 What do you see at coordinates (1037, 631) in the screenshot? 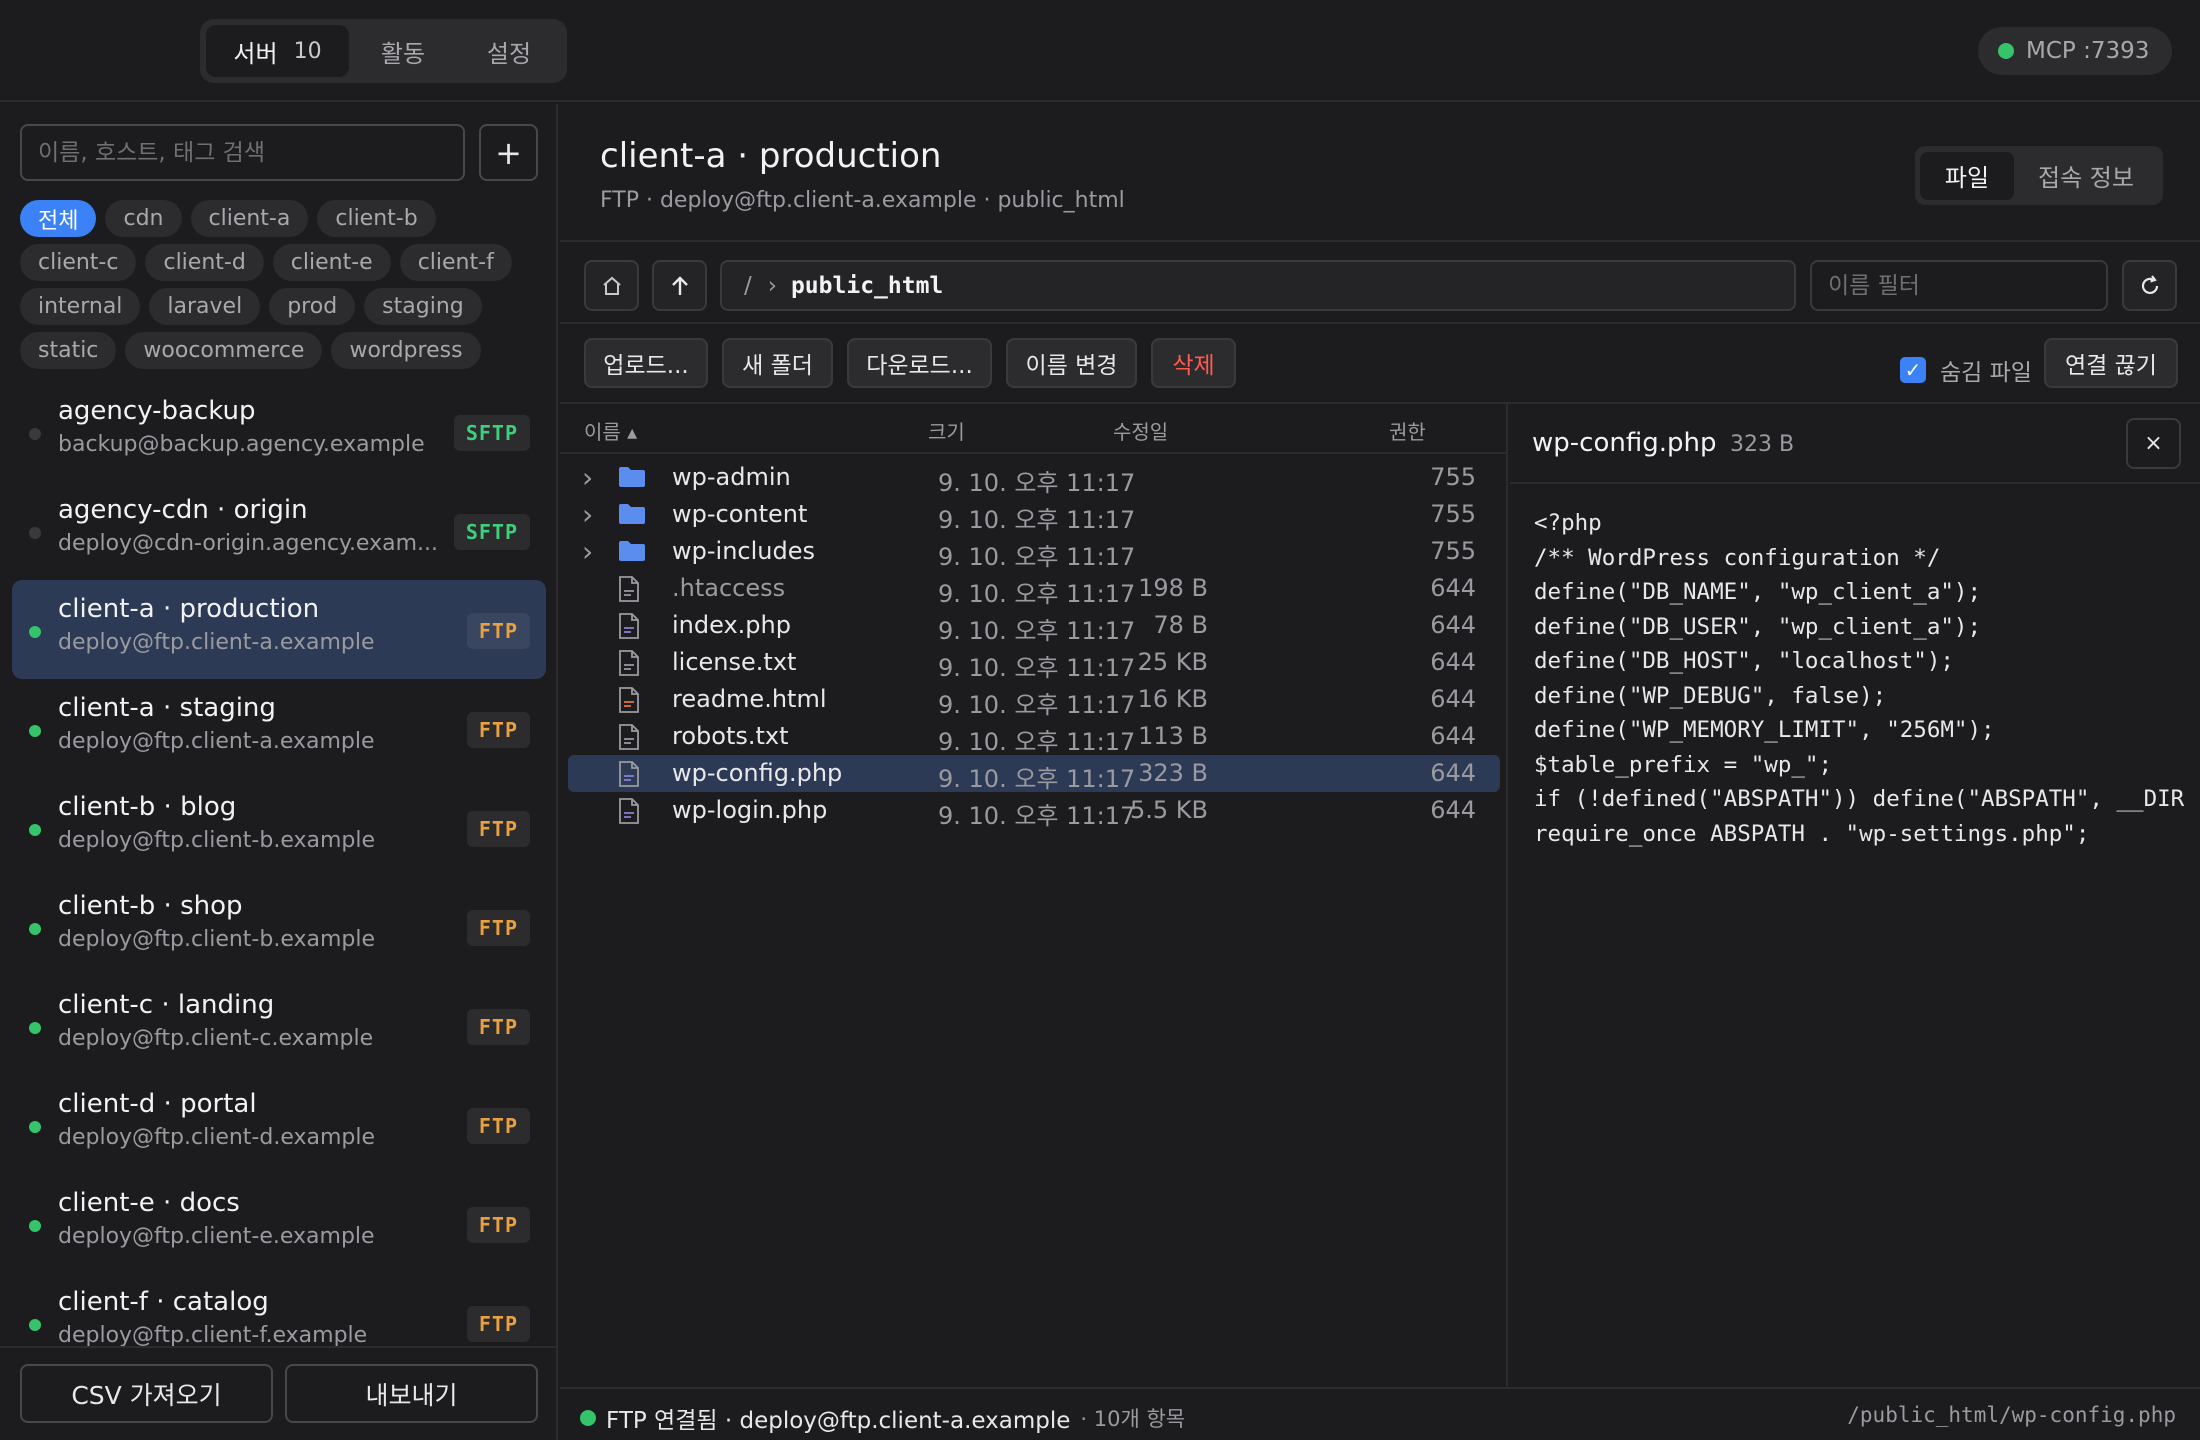
I see `file-modified: 9. 10. 오후 11:17` at bounding box center [1037, 631].